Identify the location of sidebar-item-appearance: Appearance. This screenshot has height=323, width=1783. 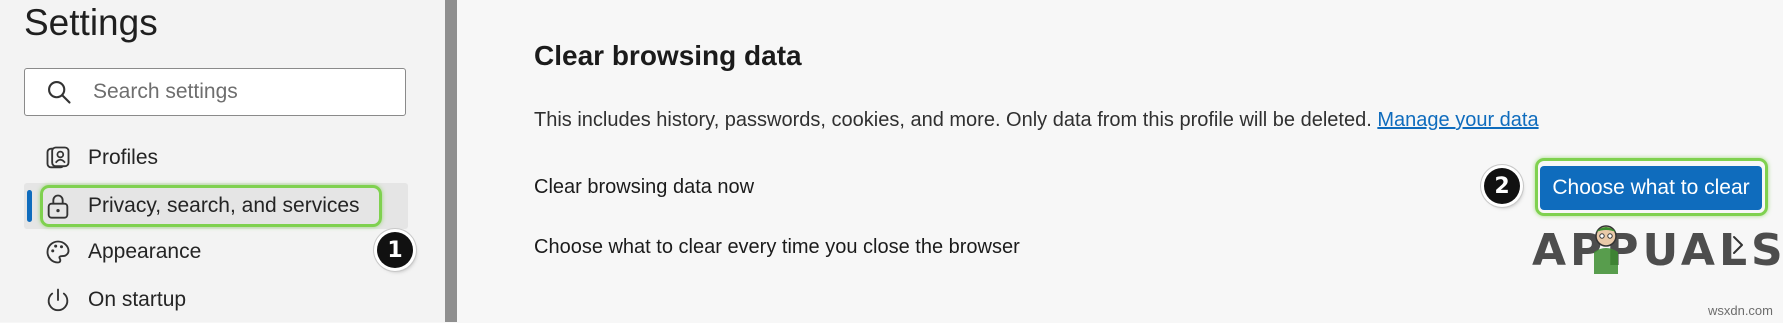
(216, 252).